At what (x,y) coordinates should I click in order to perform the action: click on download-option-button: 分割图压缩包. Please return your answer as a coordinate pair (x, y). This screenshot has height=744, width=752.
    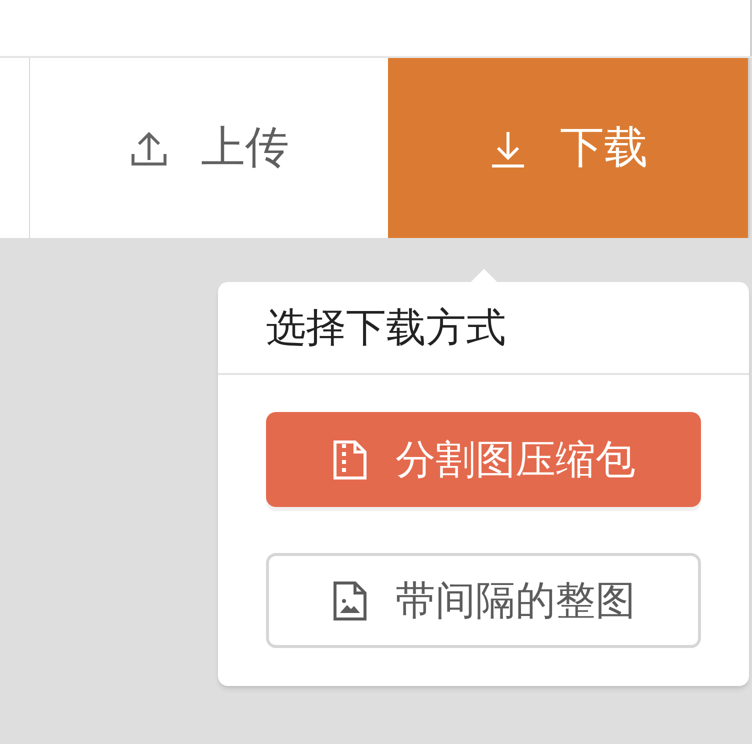
    Looking at the image, I should click on (483, 459).